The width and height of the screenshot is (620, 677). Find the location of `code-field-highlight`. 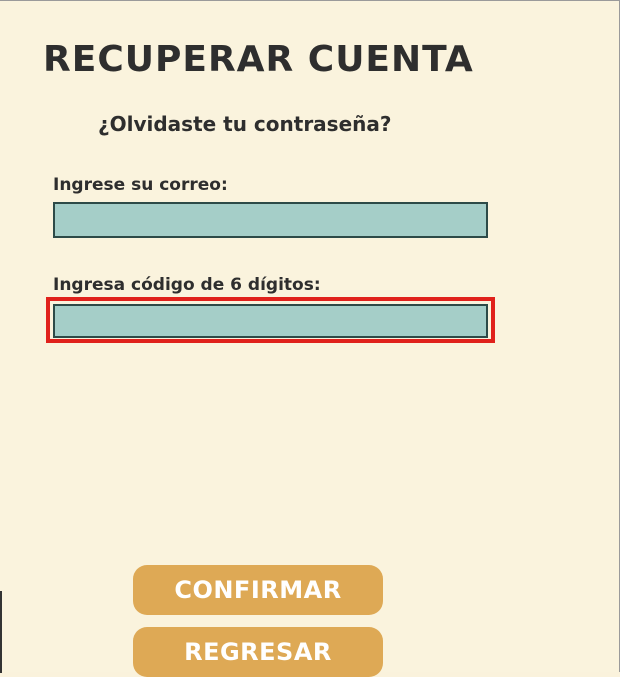

code-field-highlight is located at coordinates (270, 320).